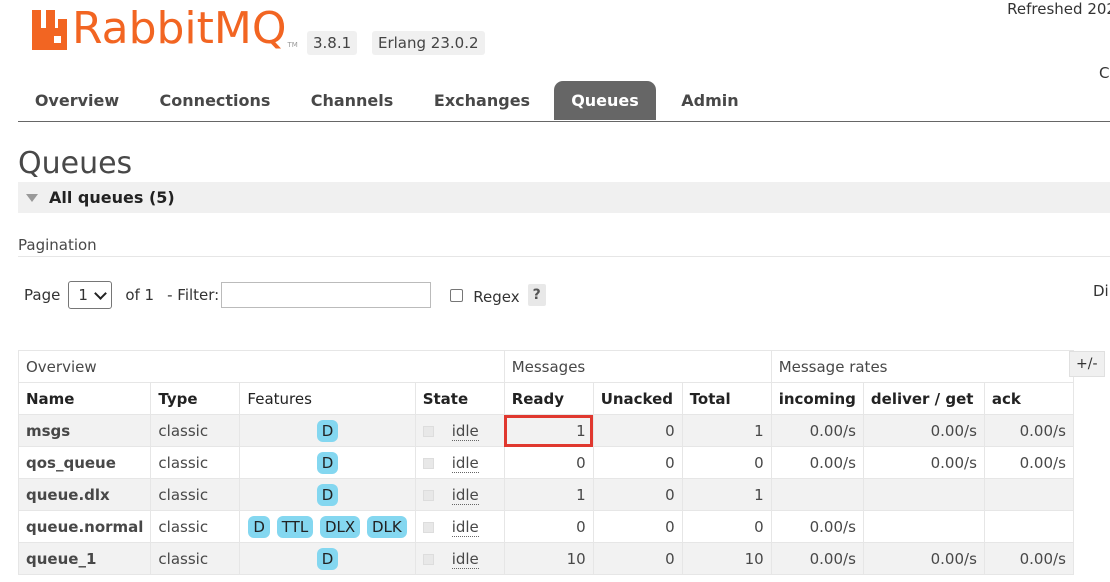  Describe the element at coordinates (564, 197) in the screenshot. I see `all-queues-section-toggle: All queues (5)` at that location.